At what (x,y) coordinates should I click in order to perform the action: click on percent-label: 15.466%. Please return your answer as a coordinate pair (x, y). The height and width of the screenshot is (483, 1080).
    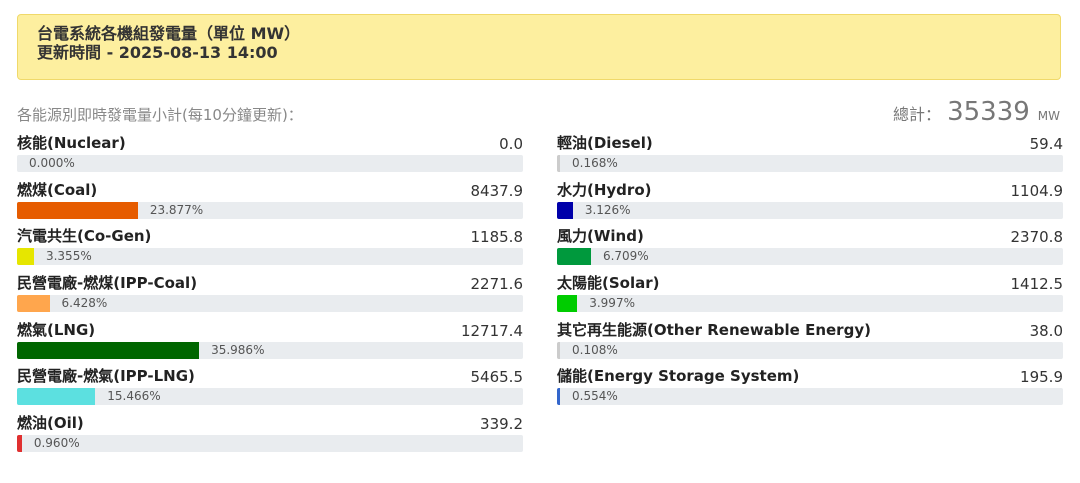
    Looking at the image, I should click on (134, 396).